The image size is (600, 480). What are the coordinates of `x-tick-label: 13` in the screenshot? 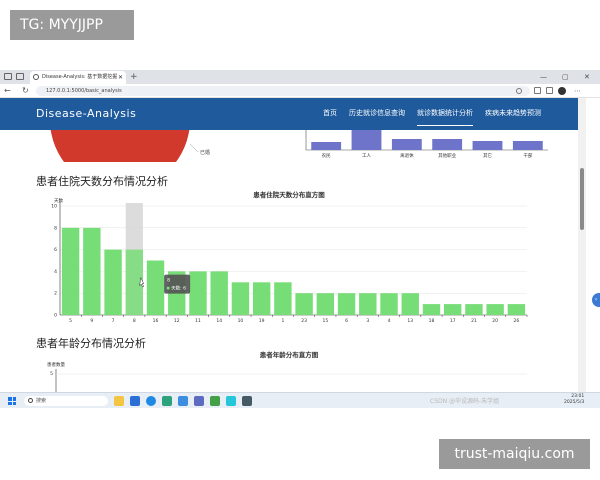 It's located at (410, 321).